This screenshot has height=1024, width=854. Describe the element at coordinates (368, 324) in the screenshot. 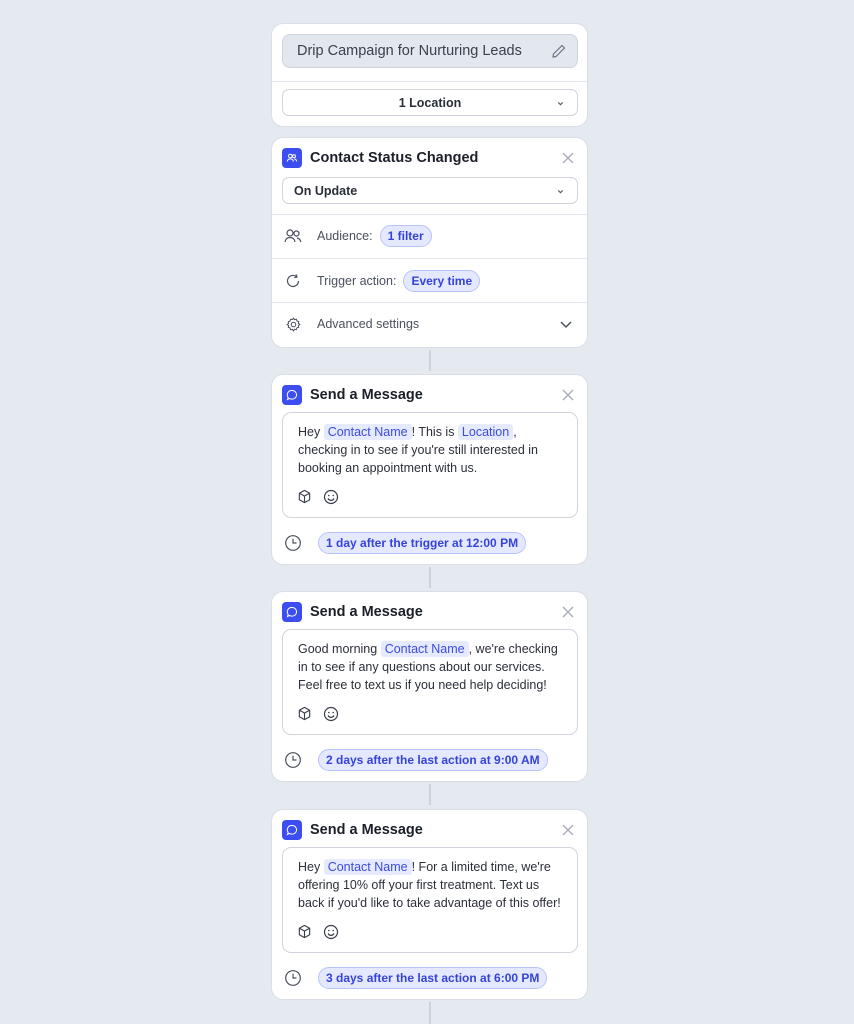

I see `advanced-settings-label: Advanced settings` at that location.